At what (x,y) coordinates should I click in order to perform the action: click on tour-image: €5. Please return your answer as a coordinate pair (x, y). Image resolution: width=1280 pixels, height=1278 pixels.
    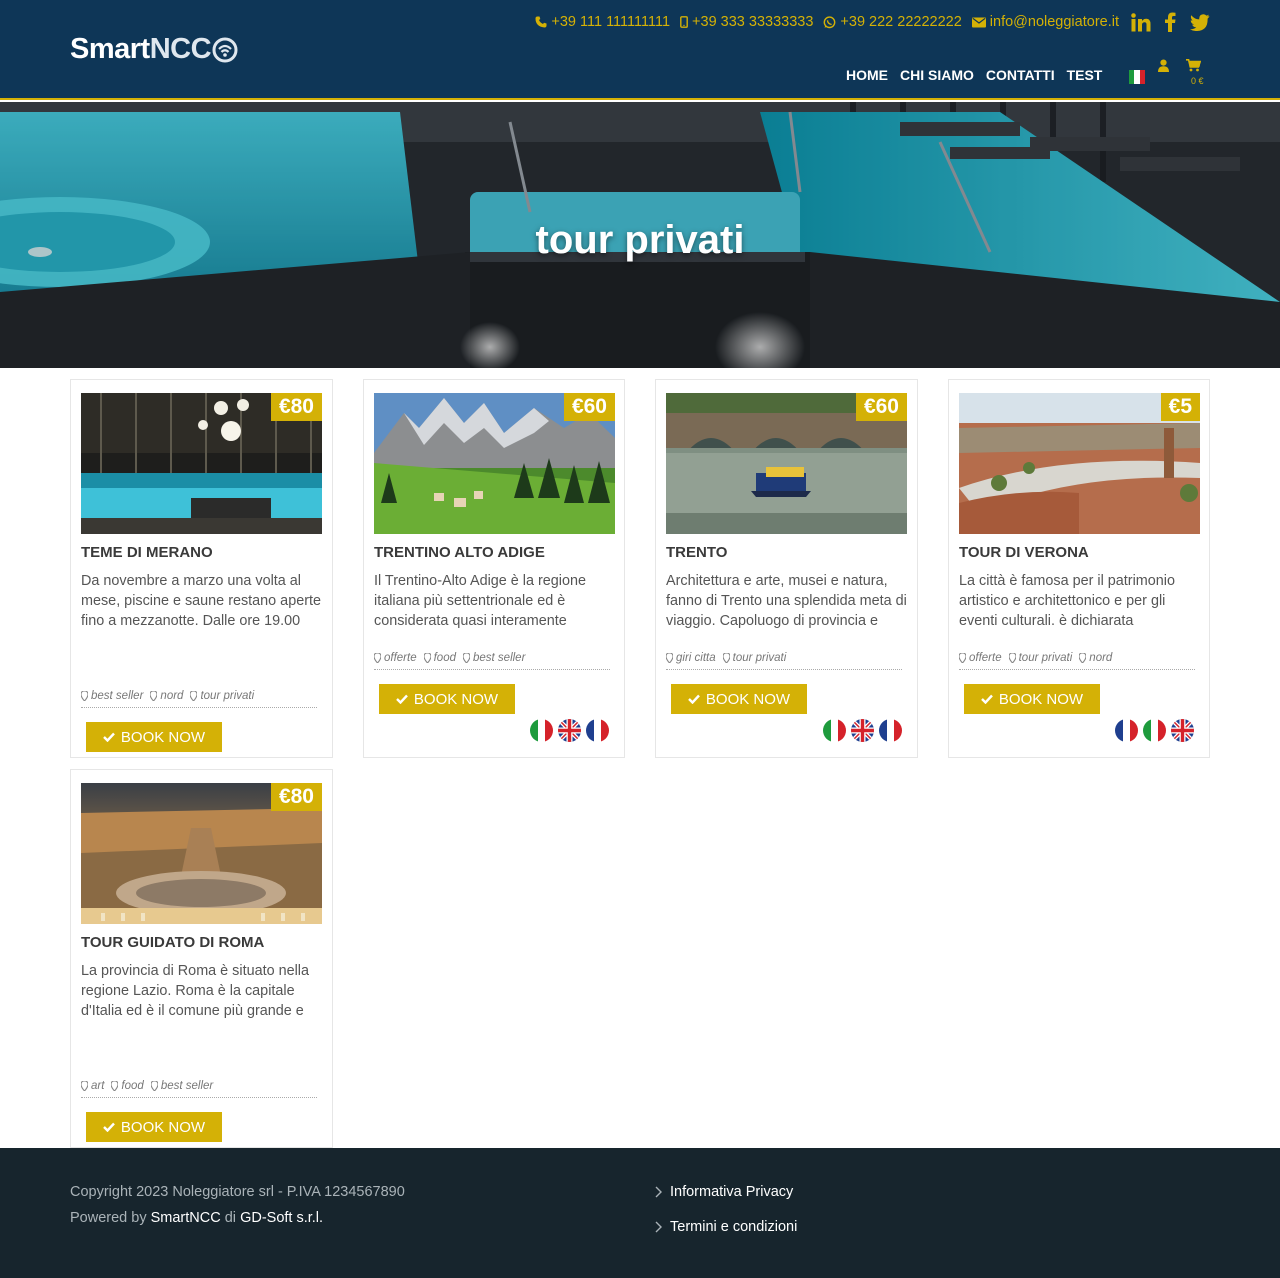
    Looking at the image, I should click on (1079, 463).